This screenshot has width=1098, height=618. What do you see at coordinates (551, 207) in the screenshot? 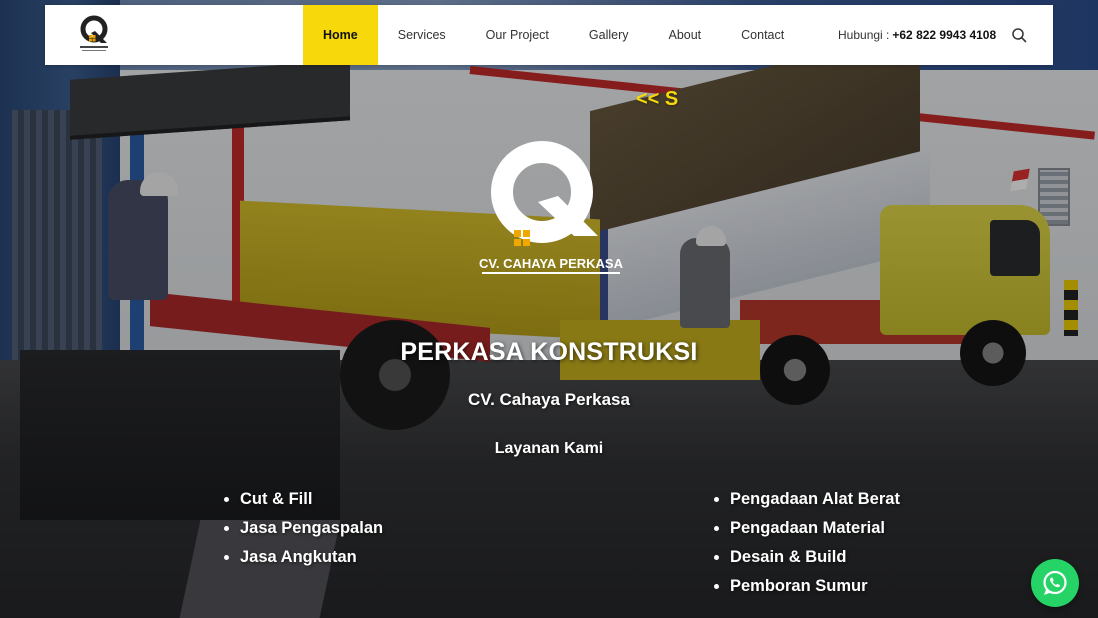
I see `hero-logo: CV. CAHAYA PERKASA` at bounding box center [551, 207].